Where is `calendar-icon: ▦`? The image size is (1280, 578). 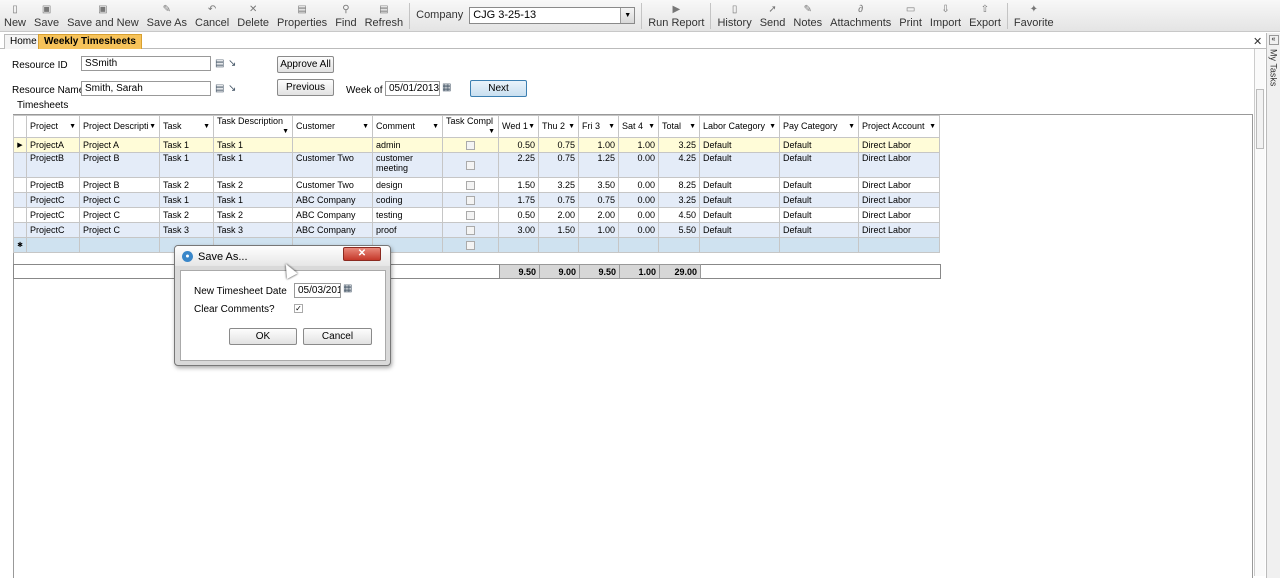
calendar-icon: ▦ is located at coordinates (347, 289).